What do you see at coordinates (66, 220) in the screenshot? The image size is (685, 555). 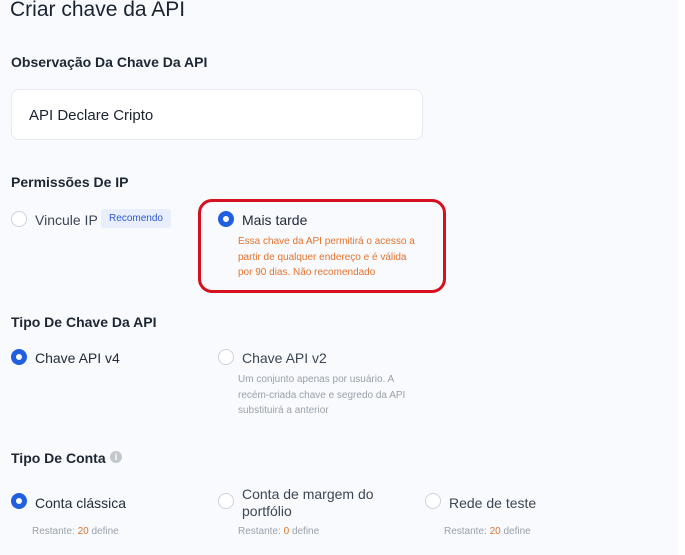 I see `bind-ip-label: Vincule IP` at bounding box center [66, 220].